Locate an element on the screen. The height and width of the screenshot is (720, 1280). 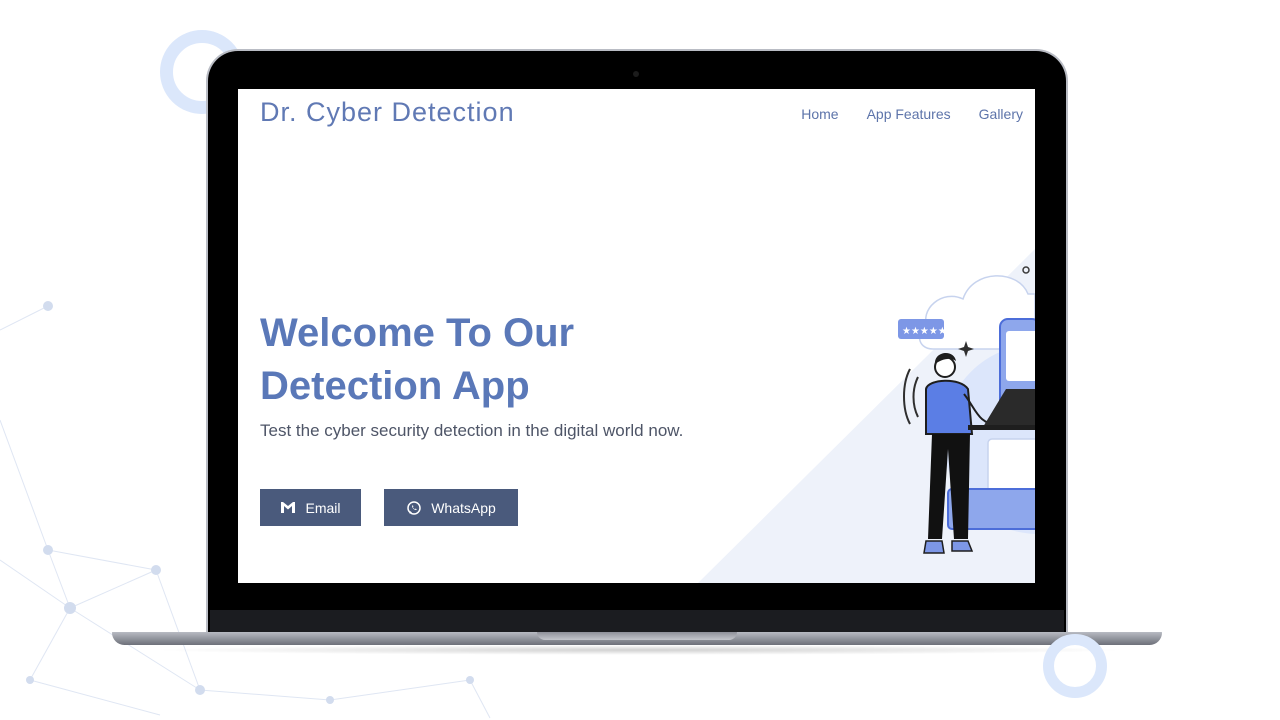
hero-title-line1: Welcome To Our is located at coordinates (417, 333).